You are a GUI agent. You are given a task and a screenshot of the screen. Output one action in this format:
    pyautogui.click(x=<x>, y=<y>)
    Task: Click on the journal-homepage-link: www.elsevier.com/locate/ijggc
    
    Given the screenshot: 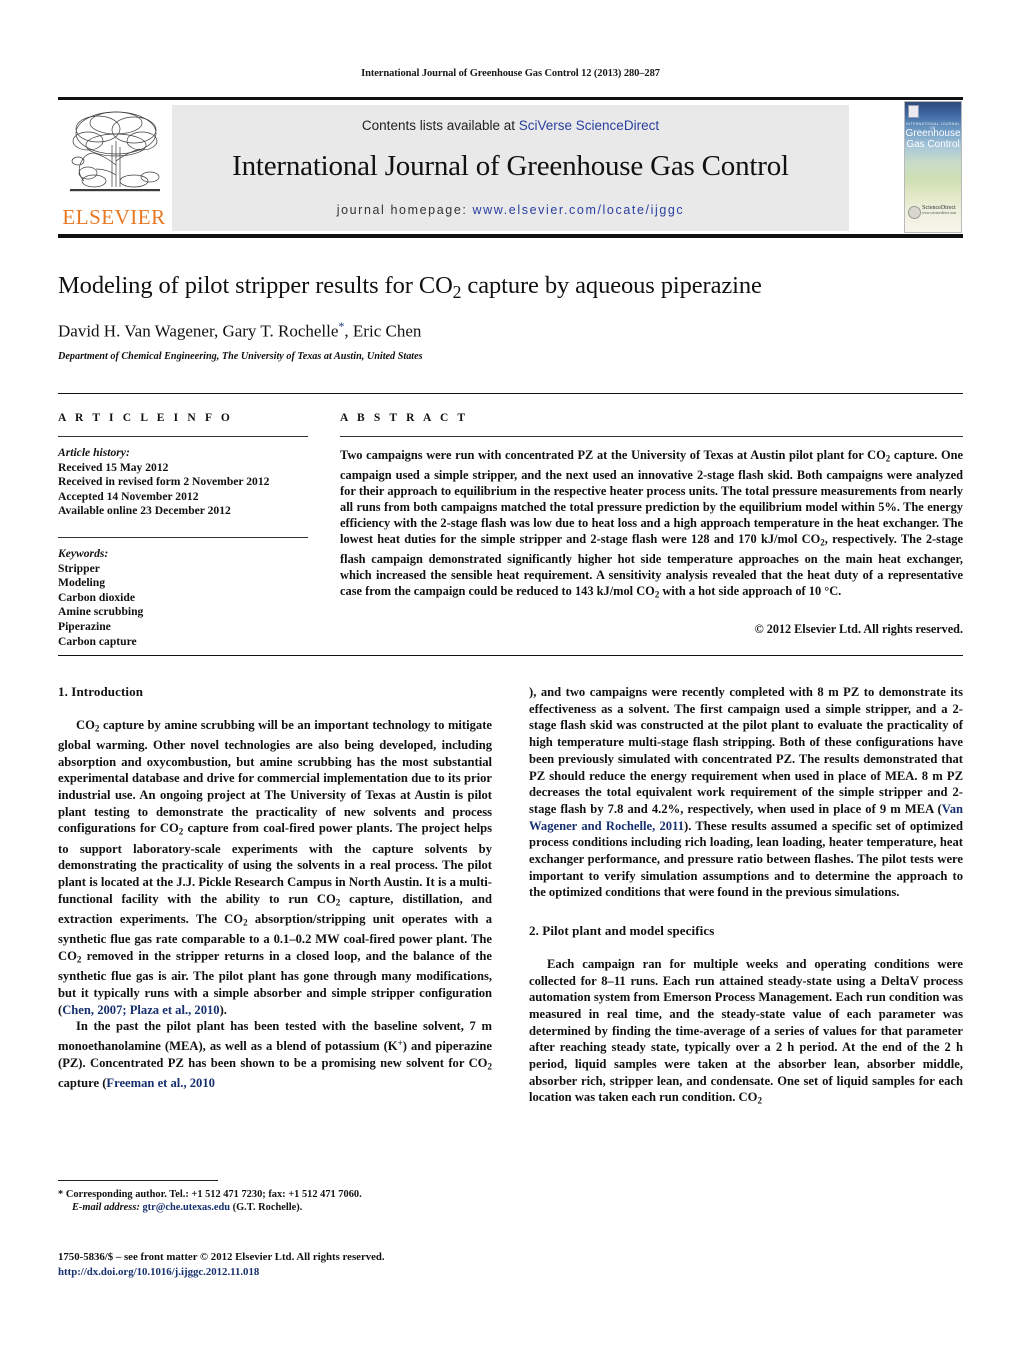 What is the action you would take?
    pyautogui.click(x=579, y=210)
    